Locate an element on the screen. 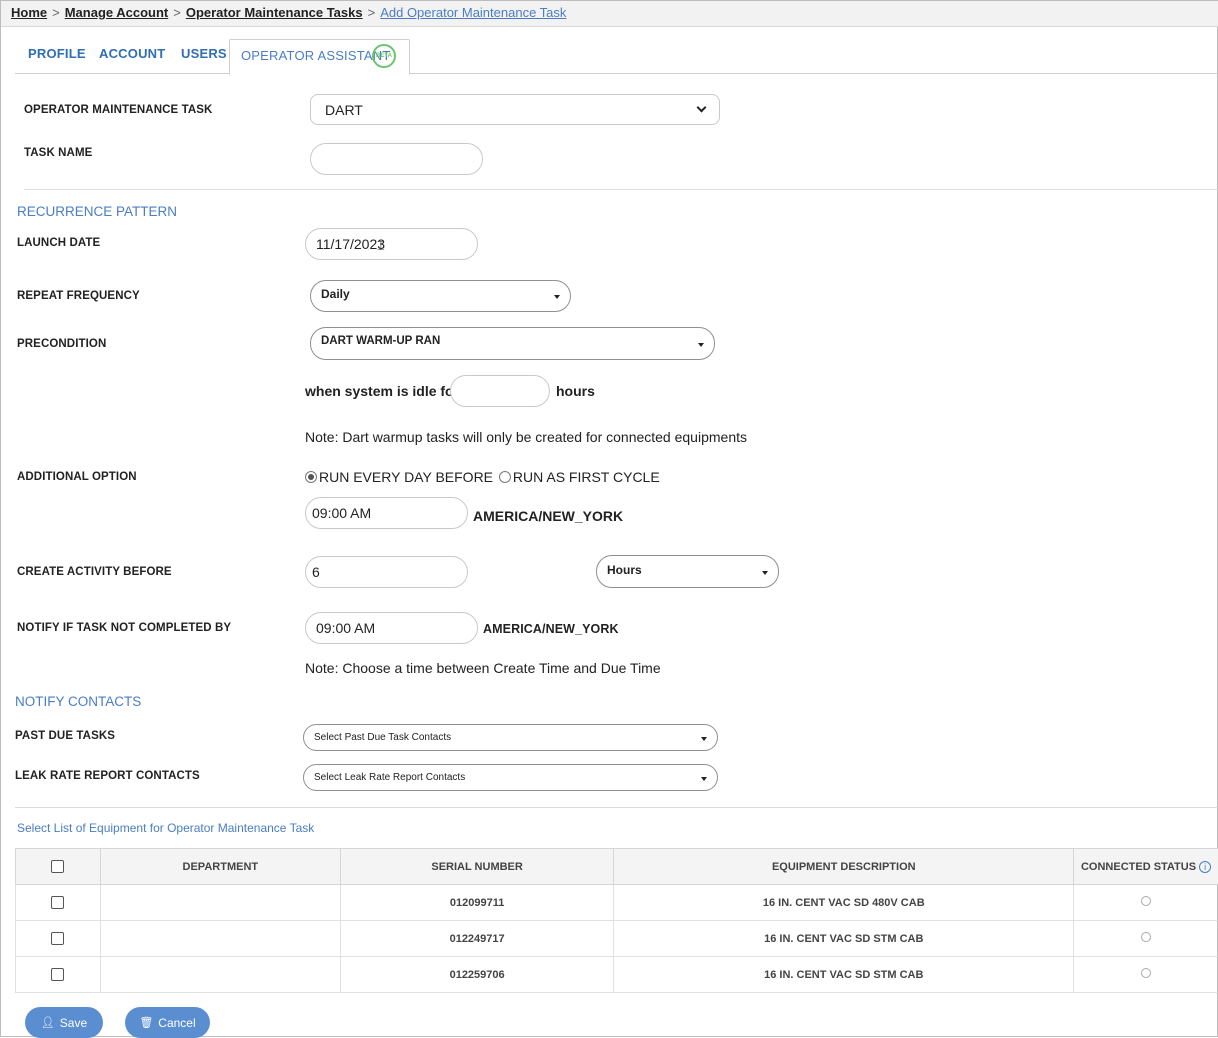 This screenshot has width=1218, height=1038. save-button-label: Save is located at coordinates (73, 1023).